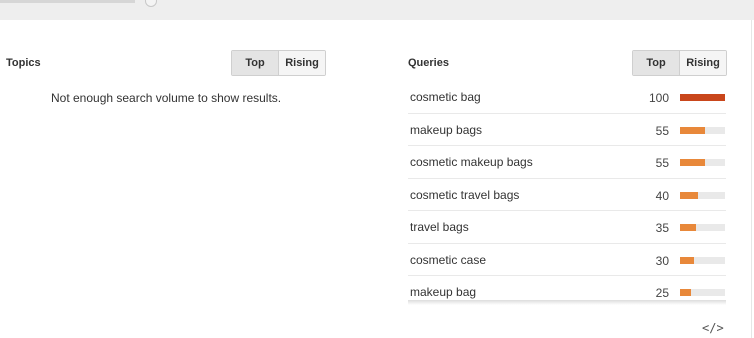 The height and width of the screenshot is (338, 754). I want to click on query-value: 40, so click(662, 195).